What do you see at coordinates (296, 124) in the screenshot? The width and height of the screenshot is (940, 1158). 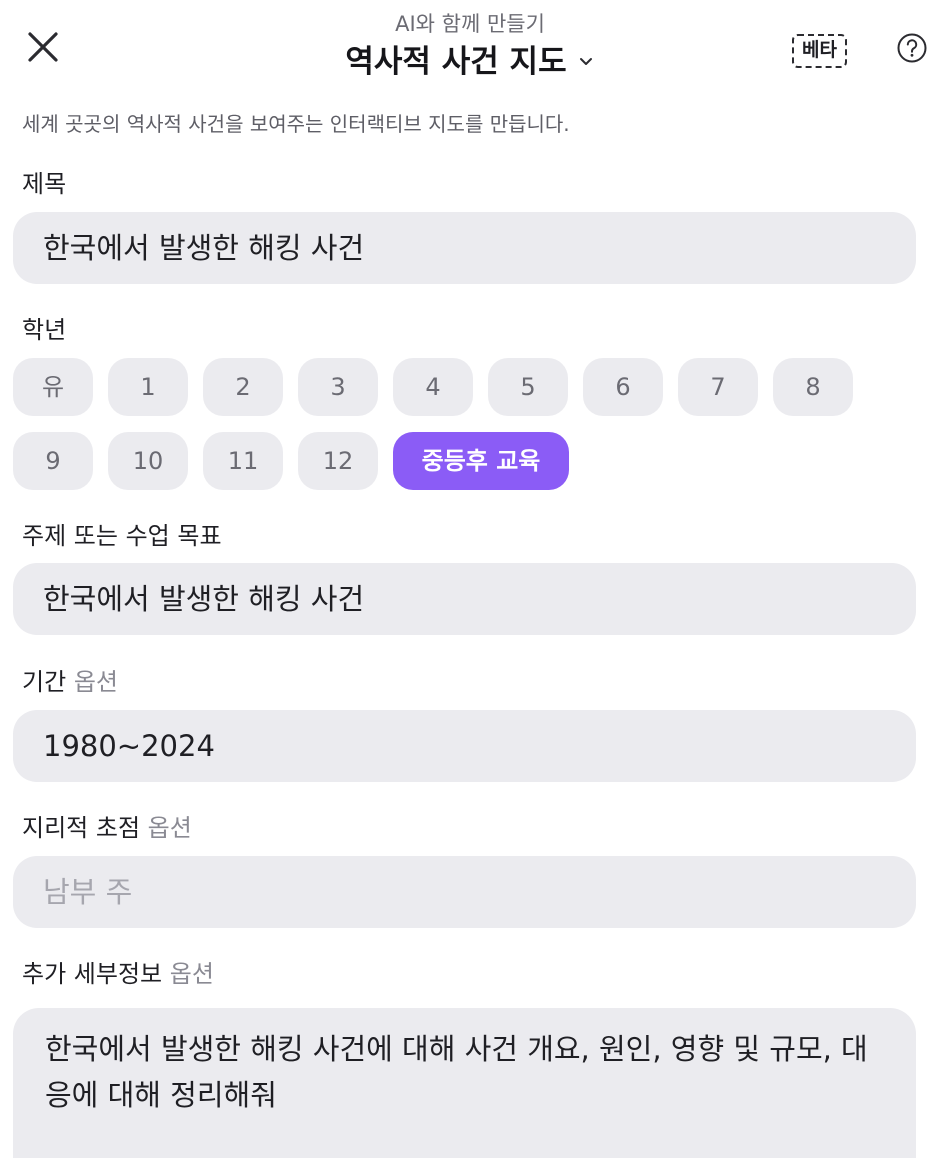 I see `tool-description: 세계 곳곳의 역사적 사건을 보여주는 인터랙티브 지도를 만듭니다.` at bounding box center [296, 124].